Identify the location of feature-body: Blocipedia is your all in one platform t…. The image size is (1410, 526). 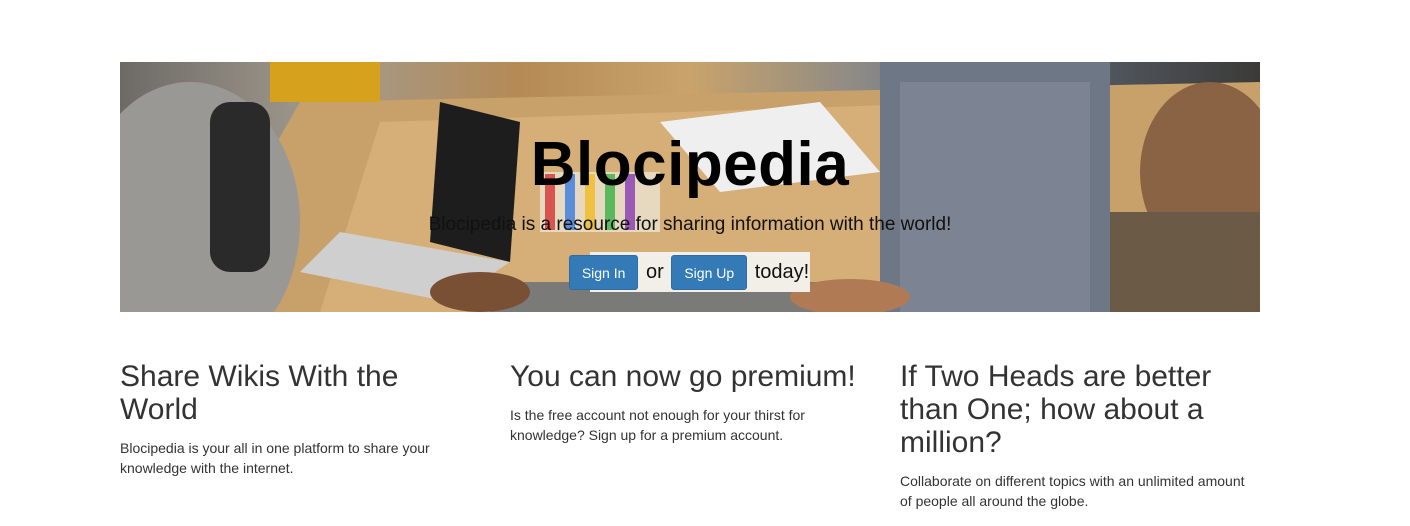
(275, 458).